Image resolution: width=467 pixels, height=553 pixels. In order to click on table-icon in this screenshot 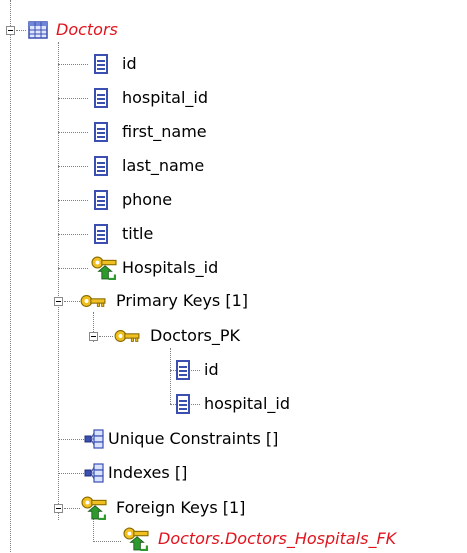, I will do `click(38, 30)`.